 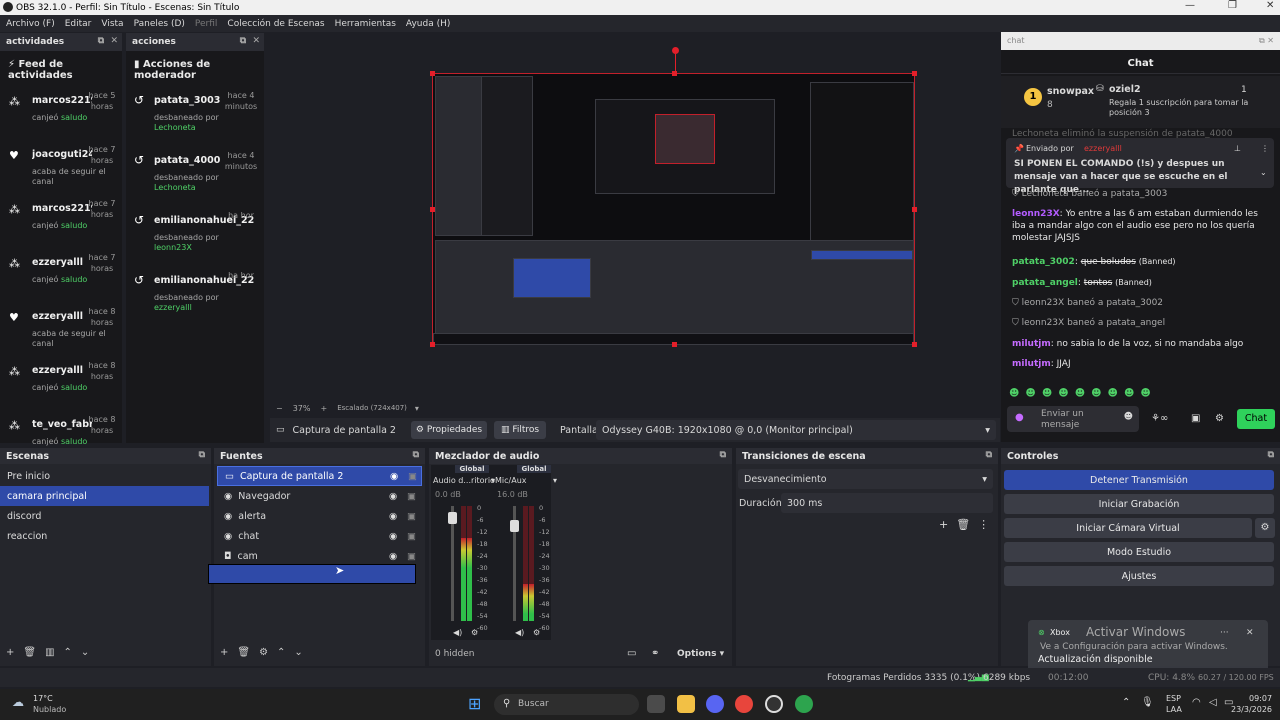 What do you see at coordinates (520, 430) in the screenshot?
I see `filters-button: ▥ Filtros` at bounding box center [520, 430].